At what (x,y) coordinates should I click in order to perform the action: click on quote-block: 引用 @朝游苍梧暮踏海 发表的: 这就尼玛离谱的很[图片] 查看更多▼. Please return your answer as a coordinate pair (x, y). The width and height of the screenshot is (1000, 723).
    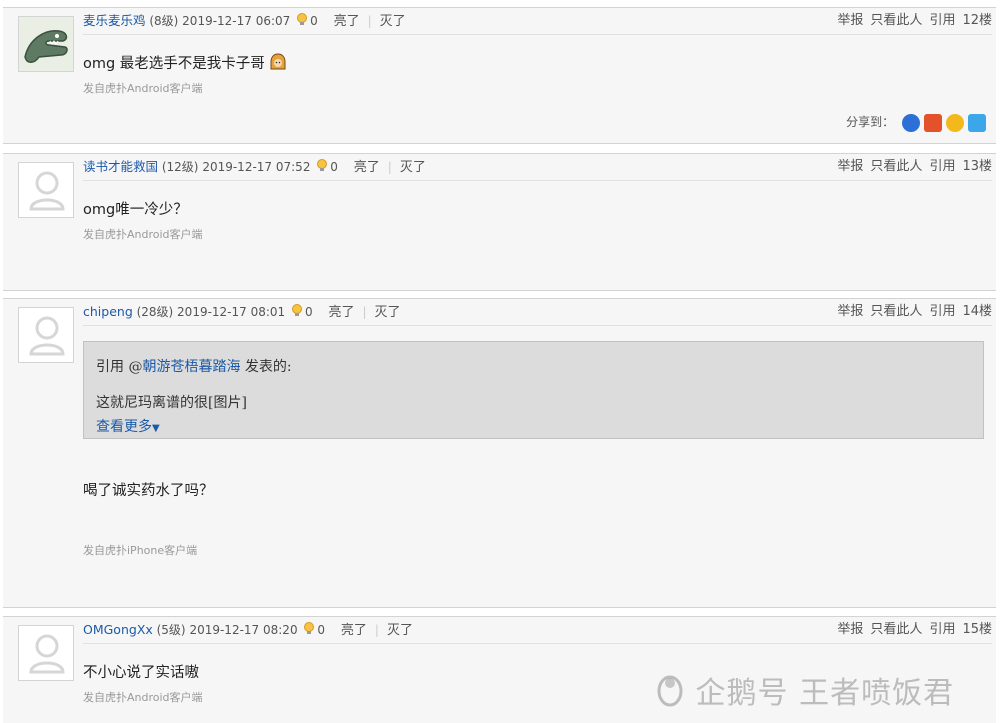
    Looking at the image, I should click on (533, 390).